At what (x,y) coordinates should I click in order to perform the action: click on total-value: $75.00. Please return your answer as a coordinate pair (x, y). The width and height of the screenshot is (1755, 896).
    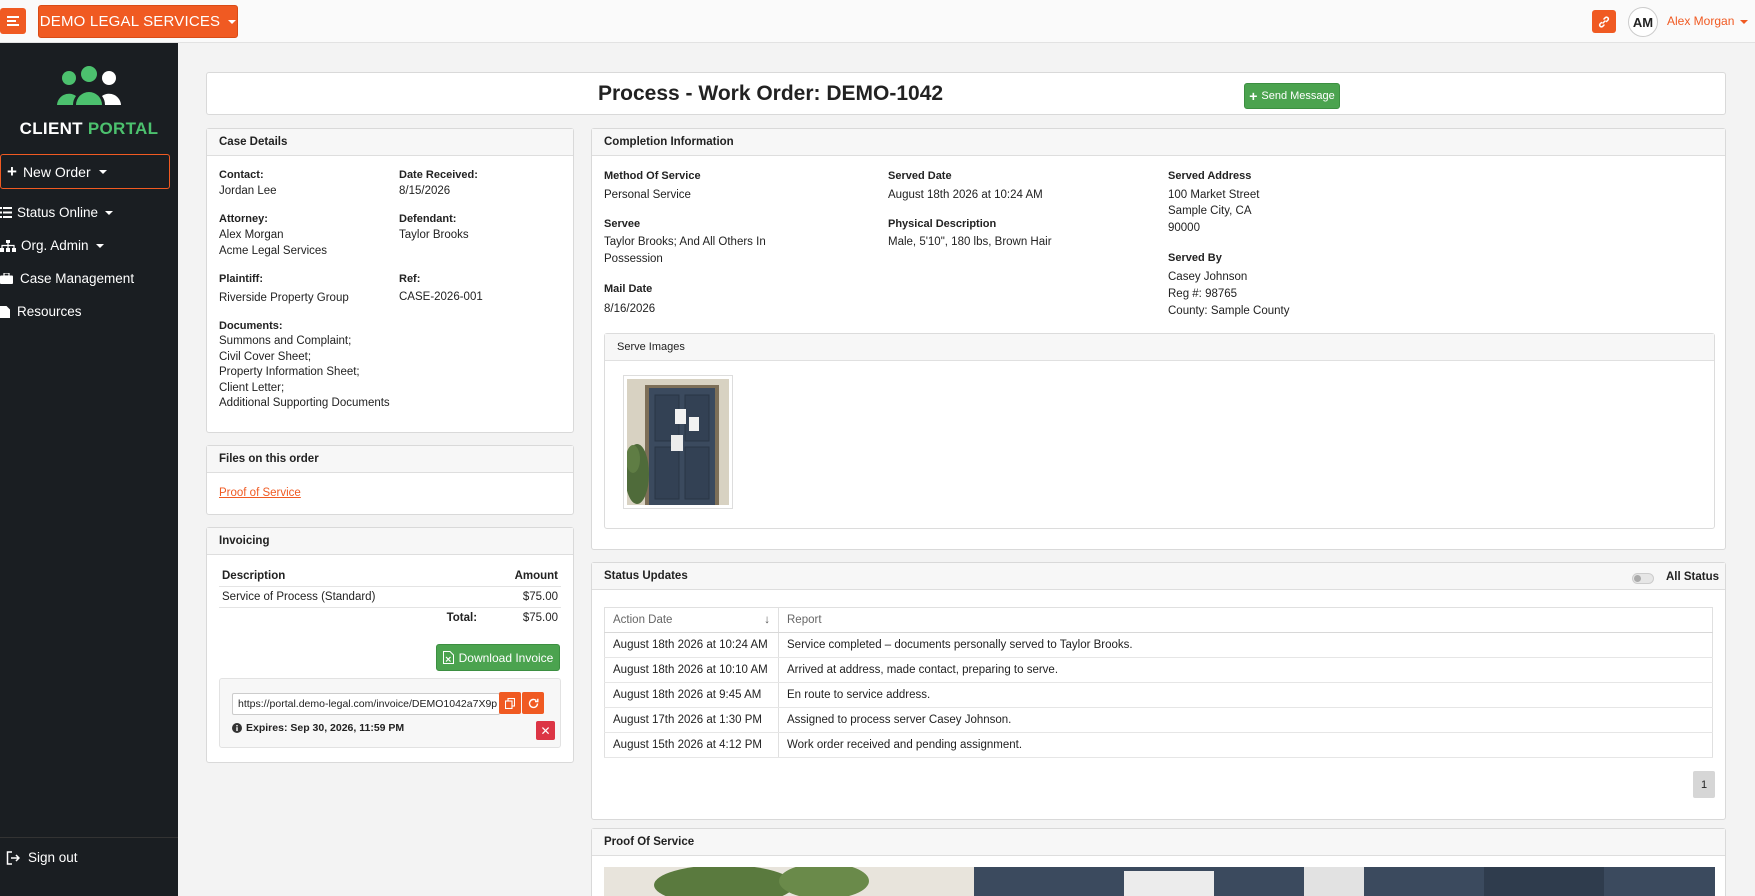
    Looking at the image, I should click on (540, 618).